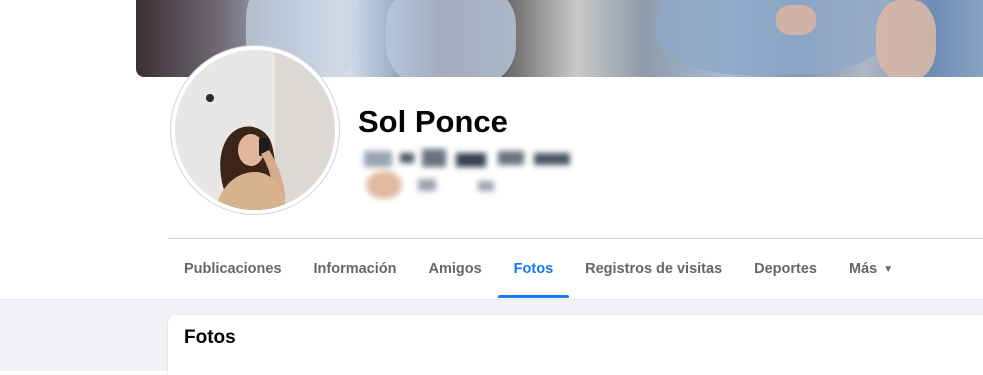  Describe the element at coordinates (433, 121) in the screenshot. I see `profile-name: Sol Ponce` at that location.